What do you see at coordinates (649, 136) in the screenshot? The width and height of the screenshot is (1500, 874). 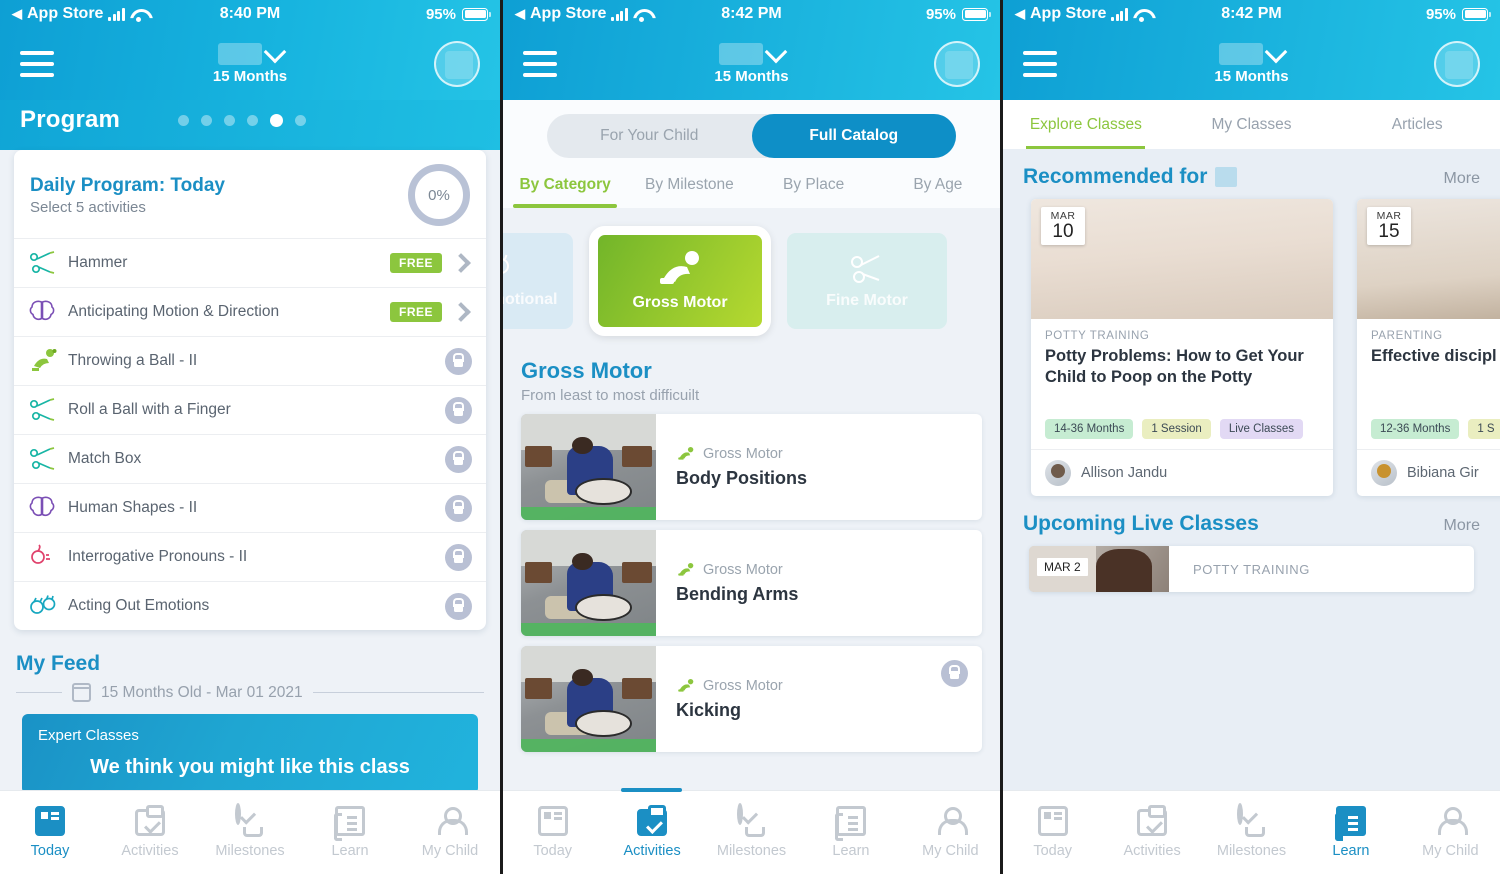 I see `segment-for-your-child: For Your Child` at bounding box center [649, 136].